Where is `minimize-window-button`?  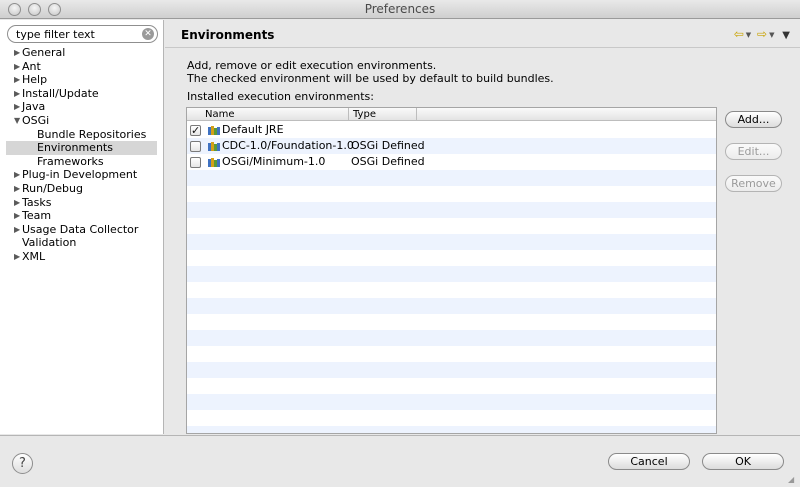 minimize-window-button is located at coordinates (34, 9).